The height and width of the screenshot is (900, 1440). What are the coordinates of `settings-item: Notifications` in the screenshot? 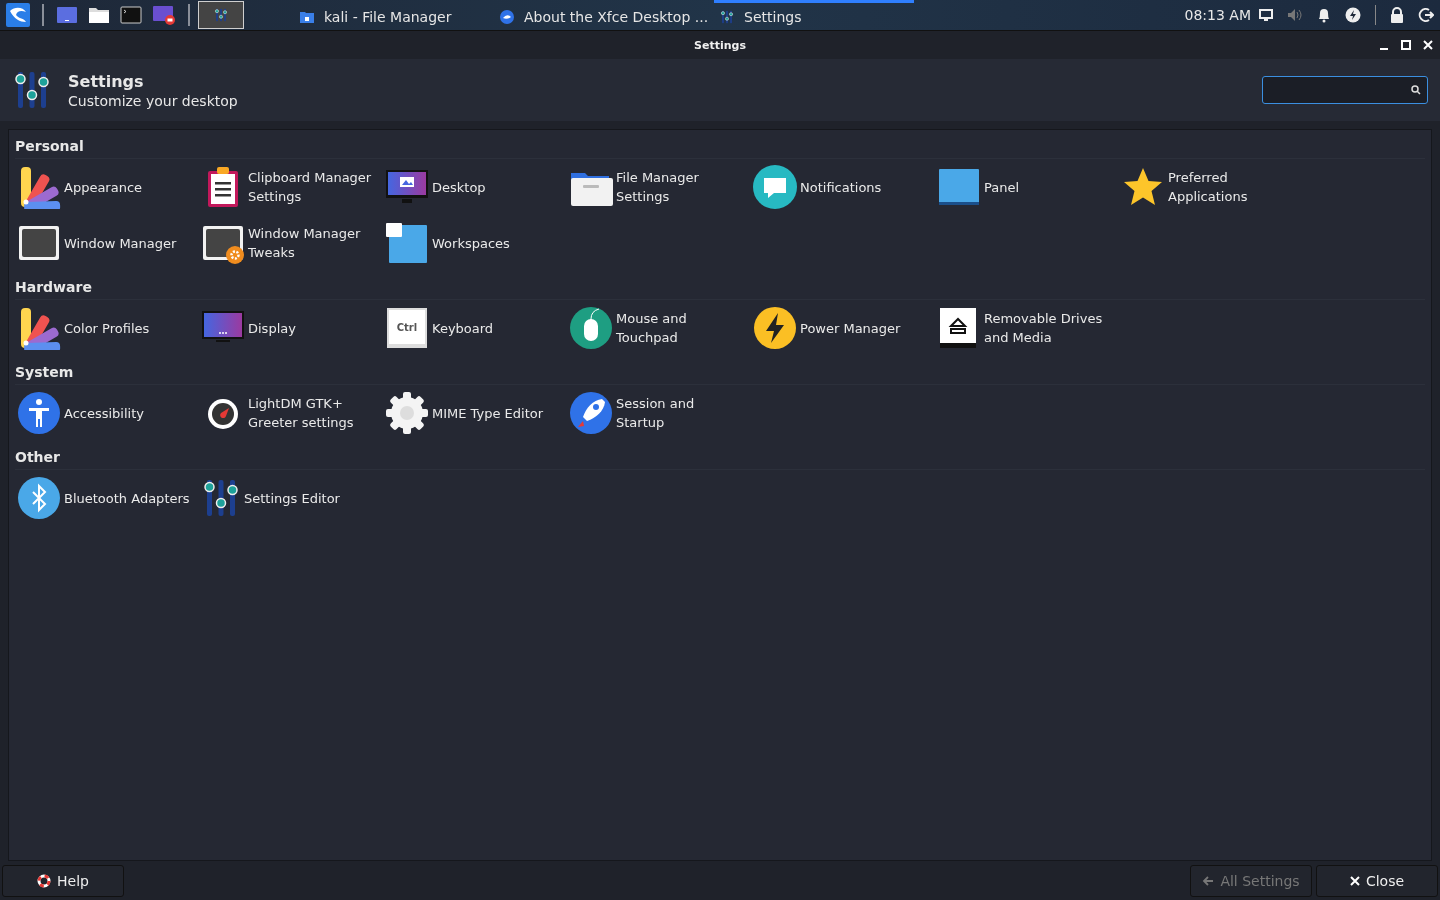 It's located at (843, 187).